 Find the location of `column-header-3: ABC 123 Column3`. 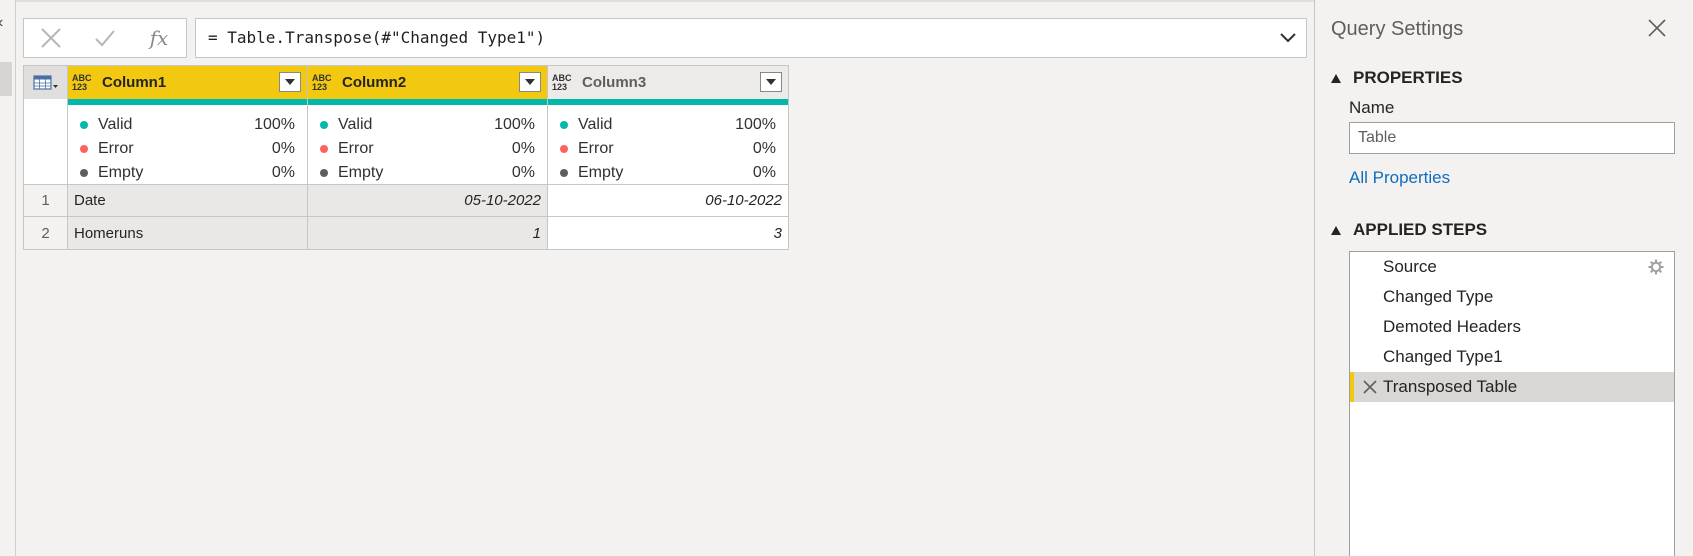

column-header-3: ABC 123 Column3 is located at coordinates (668, 82).